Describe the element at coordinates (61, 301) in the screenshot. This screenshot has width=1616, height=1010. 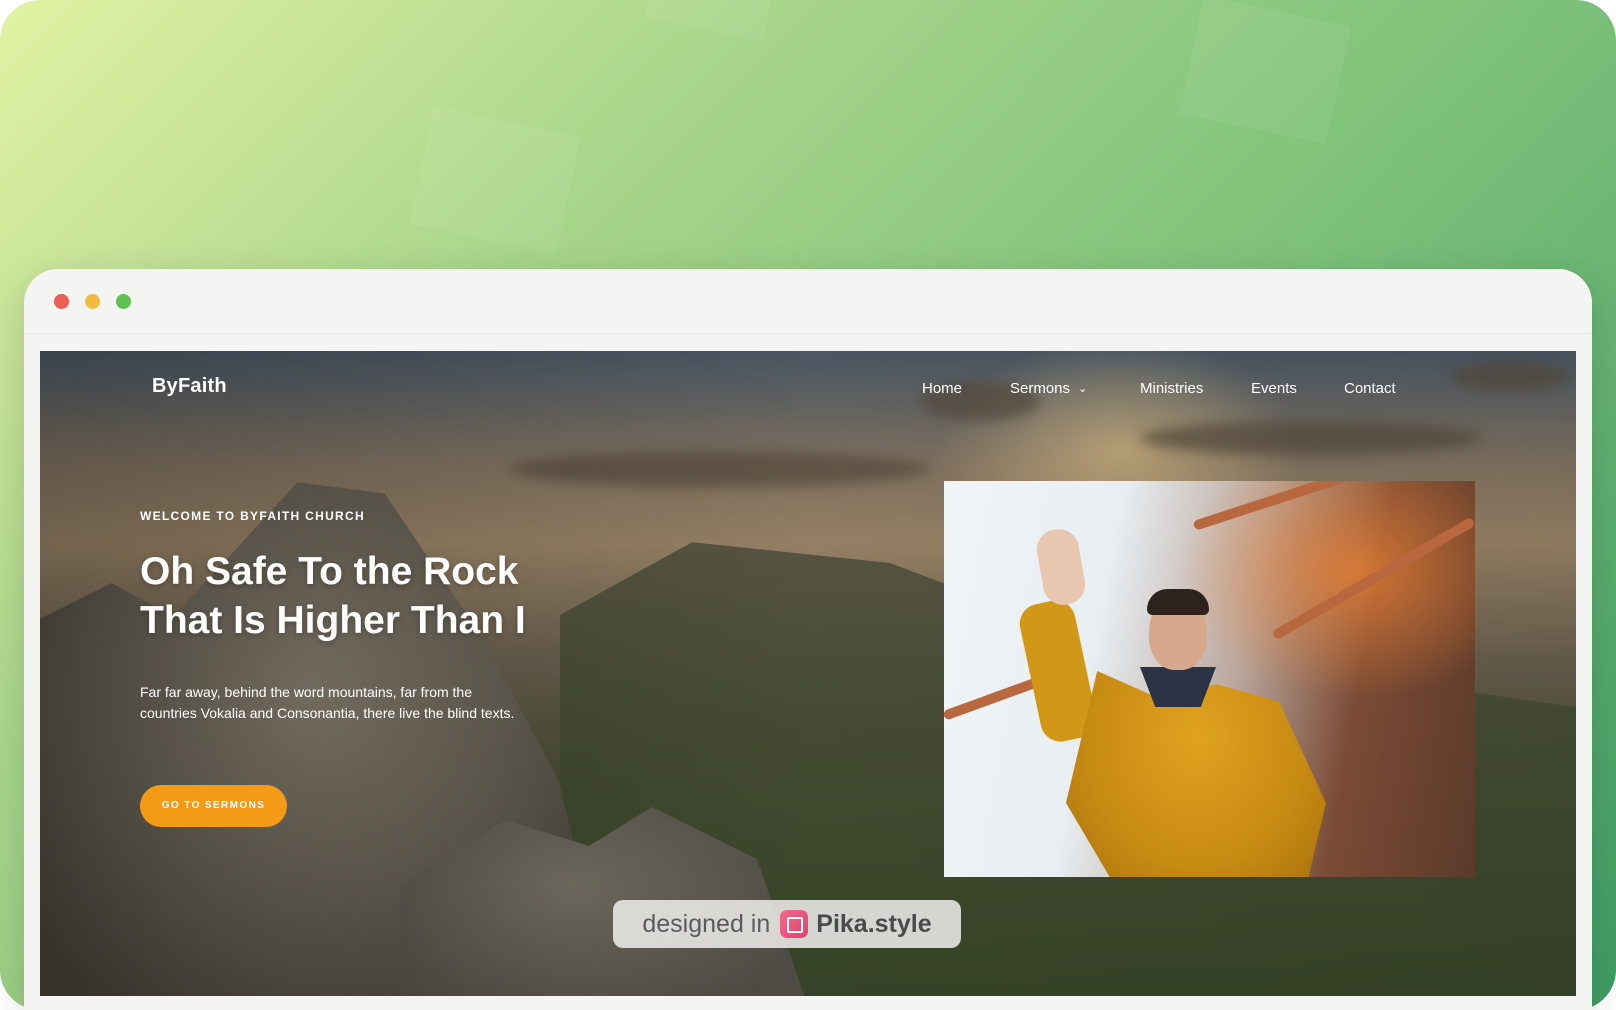
I see `close-window-button` at that location.